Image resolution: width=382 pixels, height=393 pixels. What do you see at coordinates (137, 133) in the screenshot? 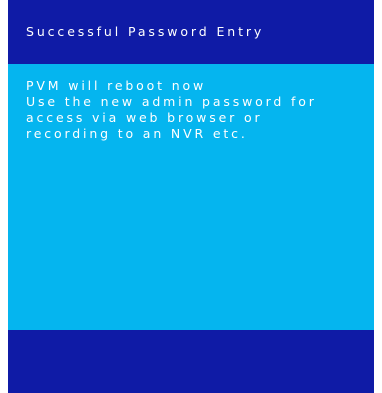
I see `message-line: recording to an NVR etc.` at bounding box center [137, 133].